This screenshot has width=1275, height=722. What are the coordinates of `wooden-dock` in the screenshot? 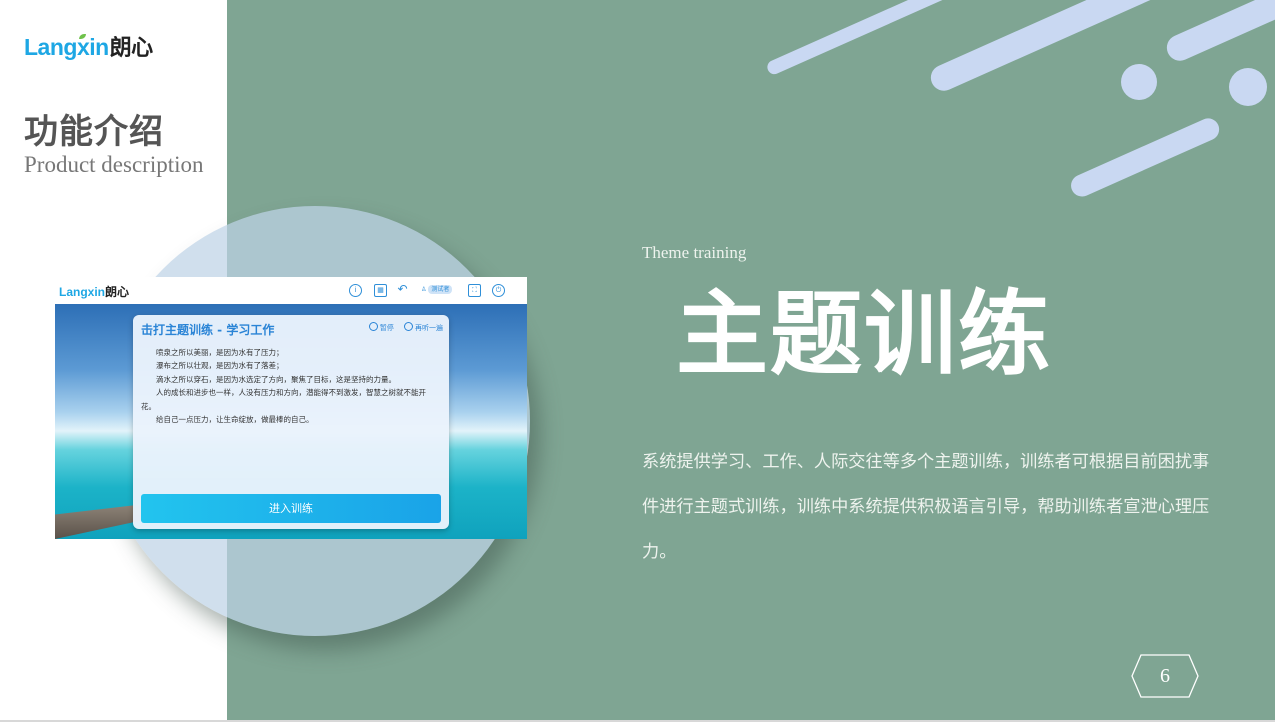 It's located at (100, 521).